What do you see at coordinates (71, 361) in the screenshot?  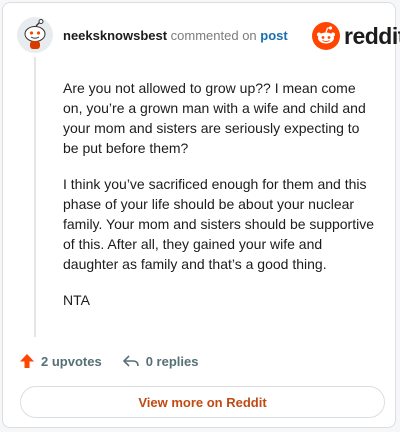 I see `upvote-count: 2 upvotes` at bounding box center [71, 361].